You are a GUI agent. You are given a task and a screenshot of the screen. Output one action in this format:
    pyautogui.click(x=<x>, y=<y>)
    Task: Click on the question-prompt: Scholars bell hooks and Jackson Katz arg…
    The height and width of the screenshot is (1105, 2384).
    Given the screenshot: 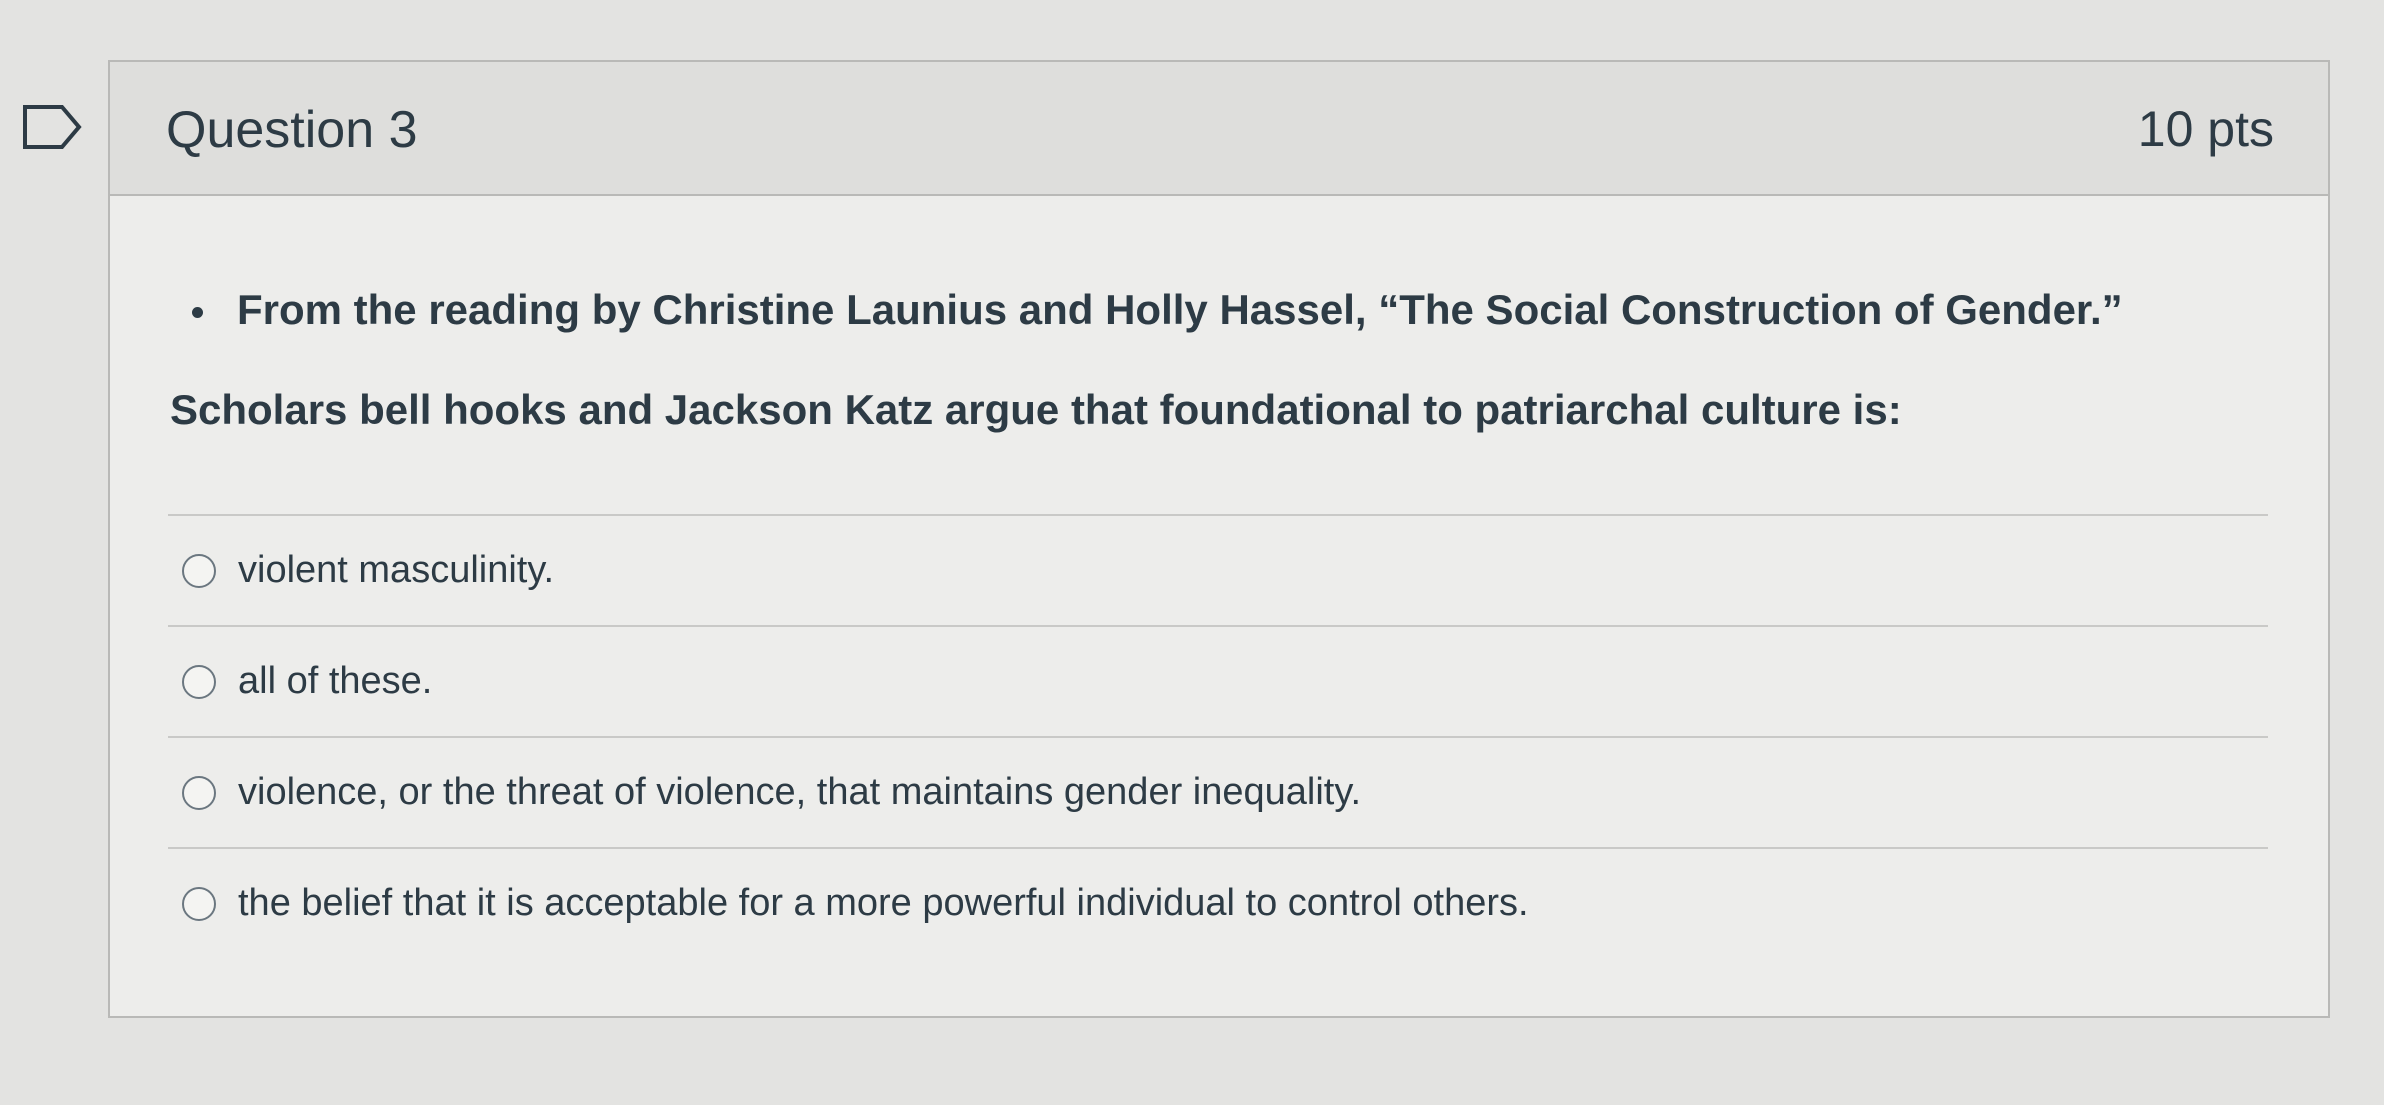 What is the action you would take?
    pyautogui.click(x=1036, y=409)
    